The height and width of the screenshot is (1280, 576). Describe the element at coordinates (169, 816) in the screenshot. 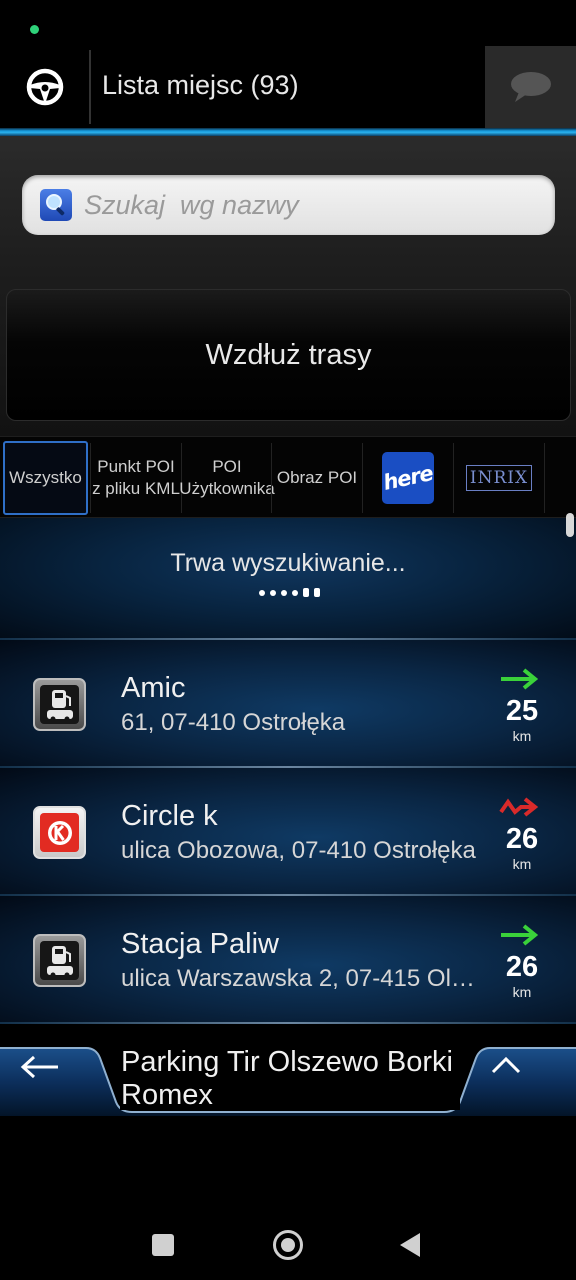

I see `result-name: Circle k` at that location.